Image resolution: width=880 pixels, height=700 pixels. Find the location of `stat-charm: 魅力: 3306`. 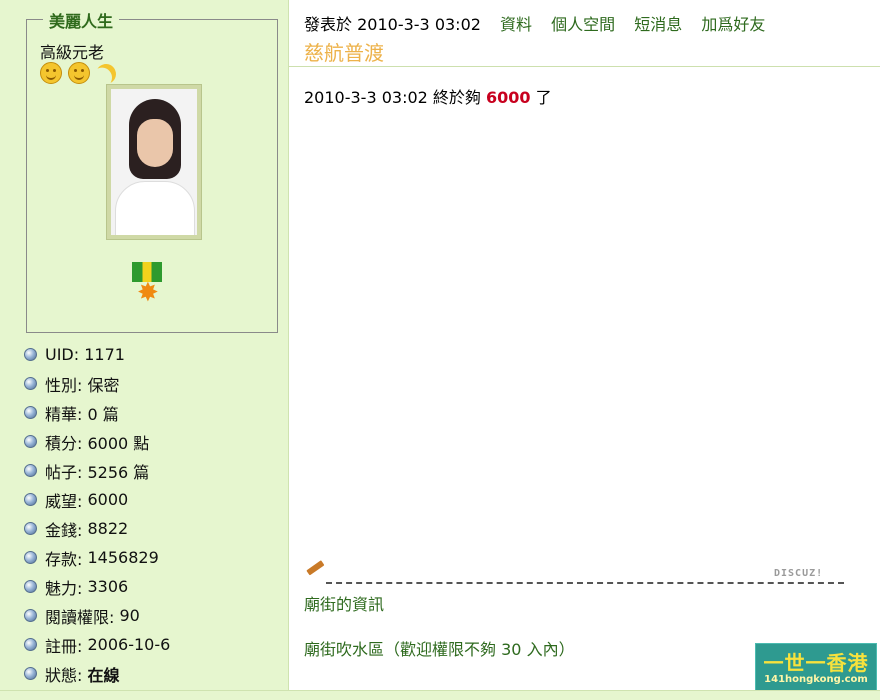

stat-charm: 魅力: 3306 is located at coordinates (97, 586).